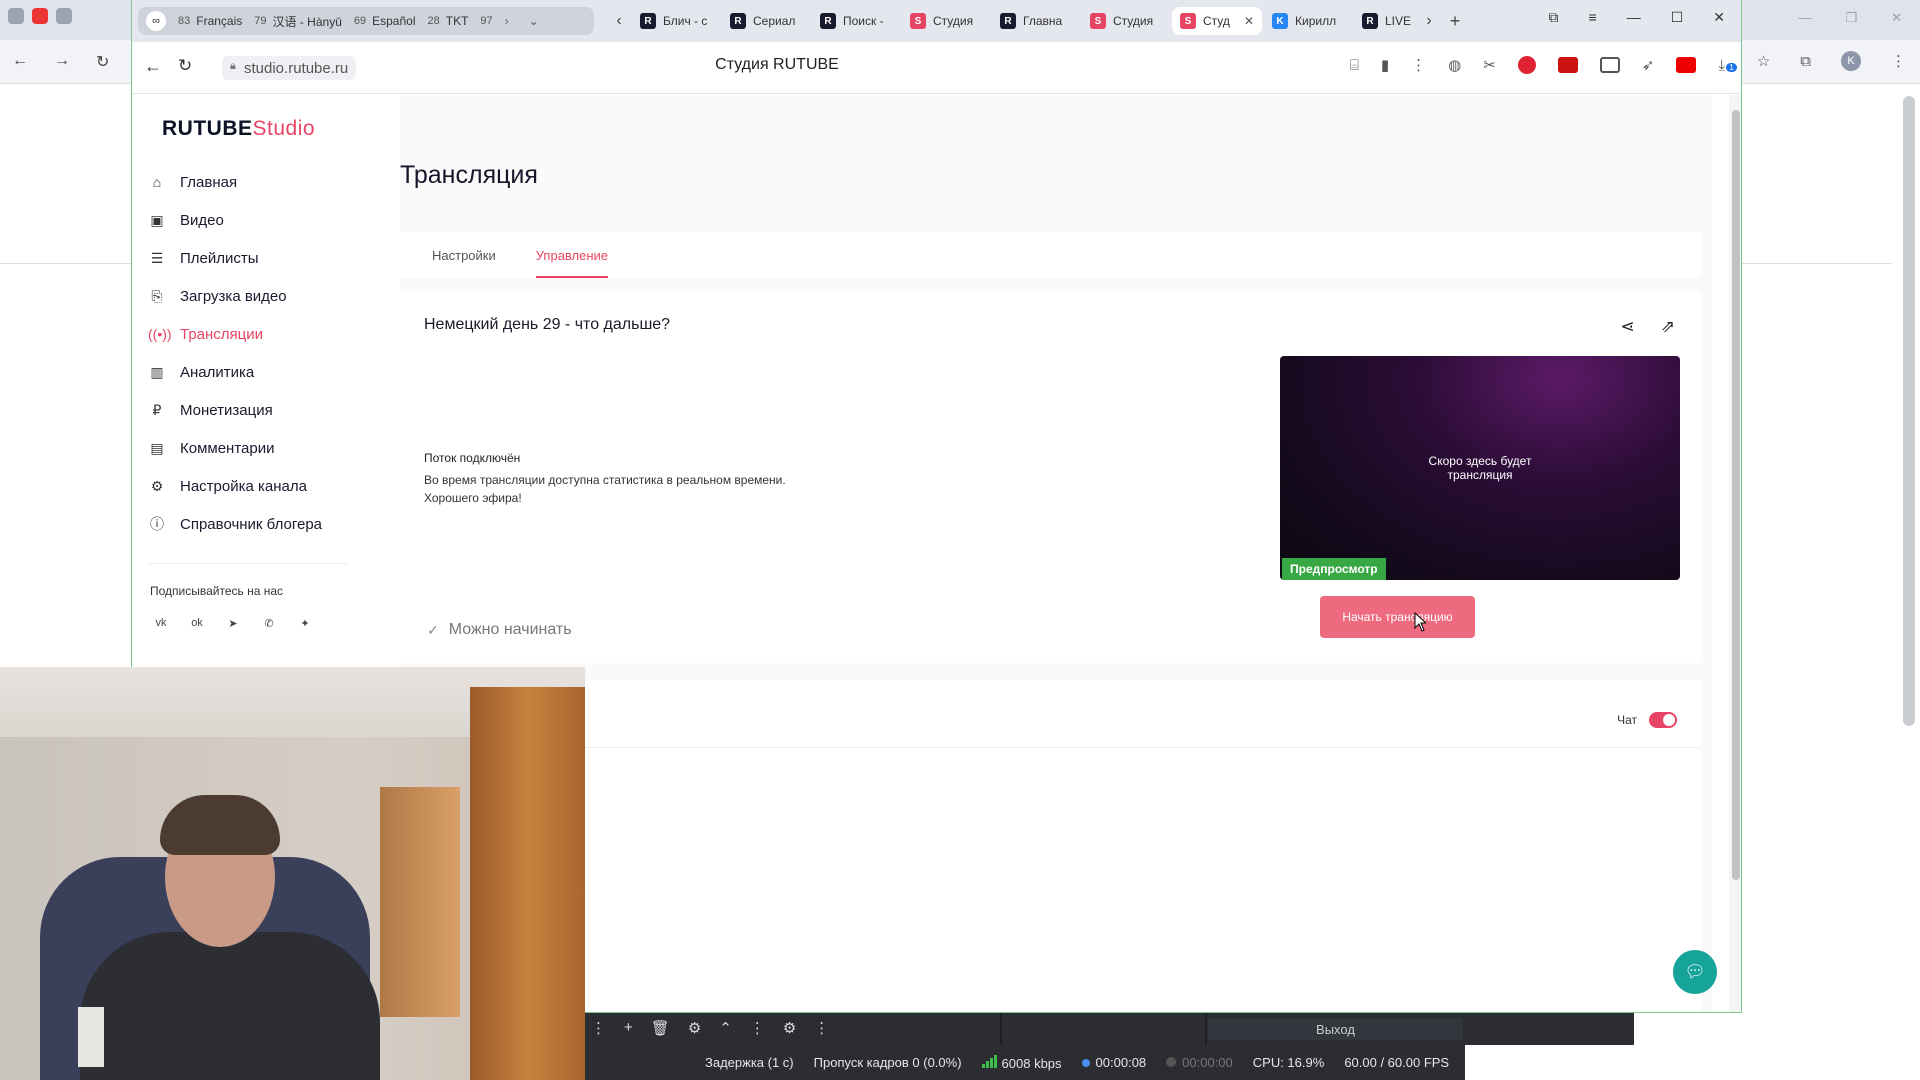 The image size is (1920, 1080). What do you see at coordinates (1648, 65) in the screenshot?
I see `rocket-extension-icon: ➶` at bounding box center [1648, 65].